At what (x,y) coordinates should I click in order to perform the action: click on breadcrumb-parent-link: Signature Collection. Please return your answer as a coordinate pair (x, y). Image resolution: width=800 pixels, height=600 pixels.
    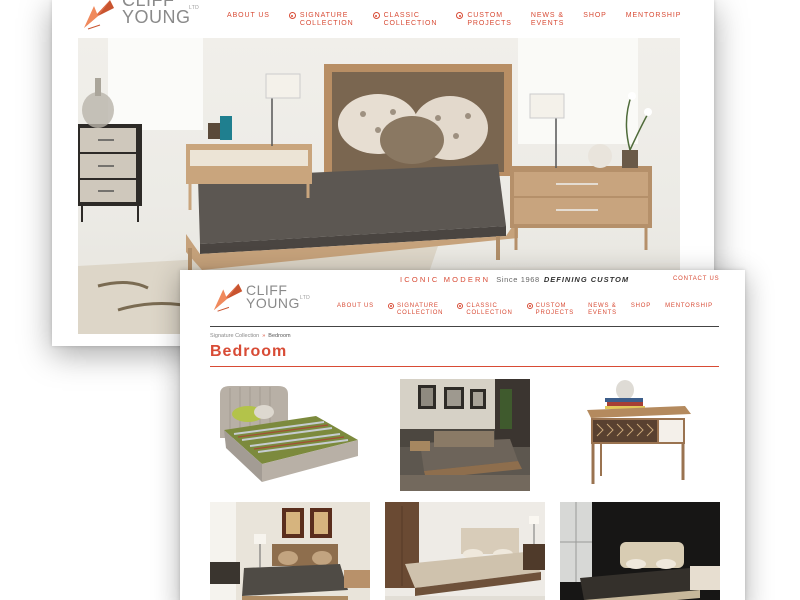
    Looking at the image, I should click on (234, 336).